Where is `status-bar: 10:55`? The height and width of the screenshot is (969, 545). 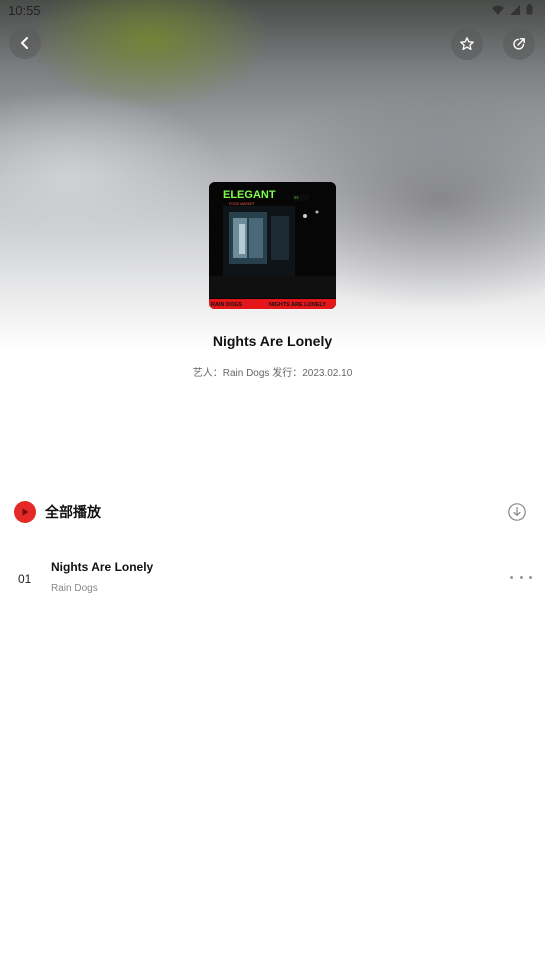
status-bar: 10:55 is located at coordinates (272, 11).